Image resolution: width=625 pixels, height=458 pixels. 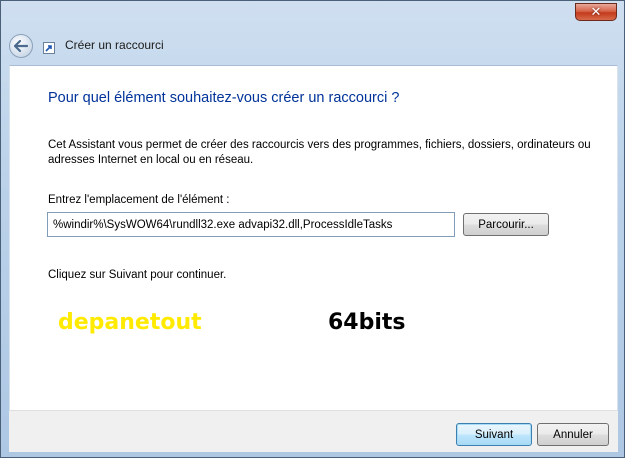 What do you see at coordinates (130, 322) in the screenshot?
I see `watermark-left-text: depanetout` at bounding box center [130, 322].